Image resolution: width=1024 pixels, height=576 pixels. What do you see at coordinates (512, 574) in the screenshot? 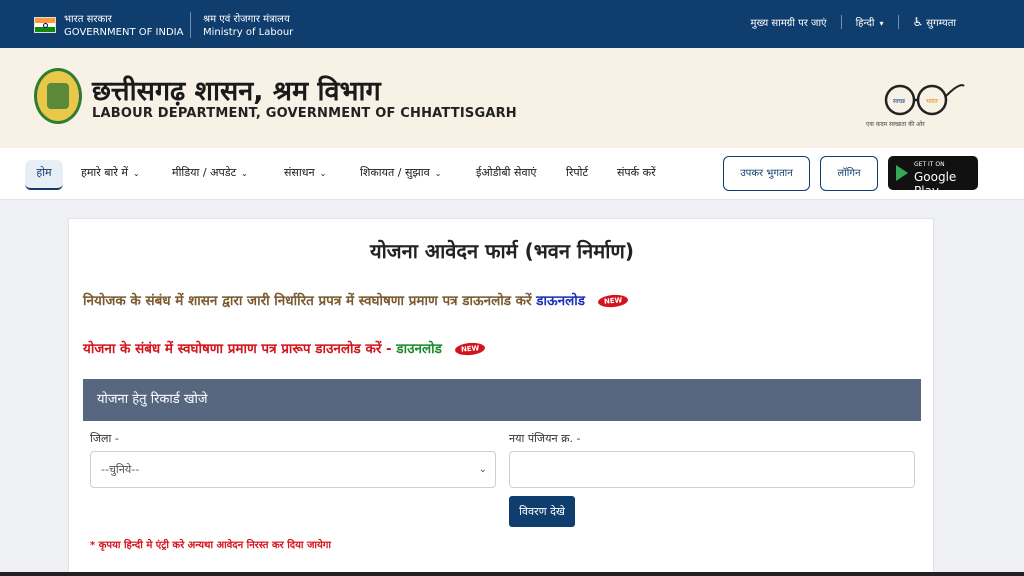
I see `bottom-edge` at bounding box center [512, 574].